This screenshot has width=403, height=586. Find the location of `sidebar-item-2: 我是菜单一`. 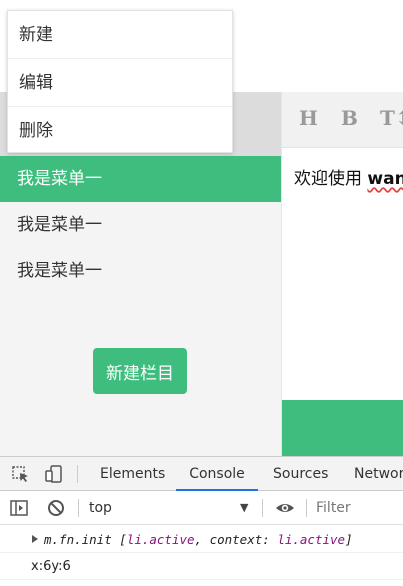

sidebar-item-2: 我是菜单一 is located at coordinates (140, 225).